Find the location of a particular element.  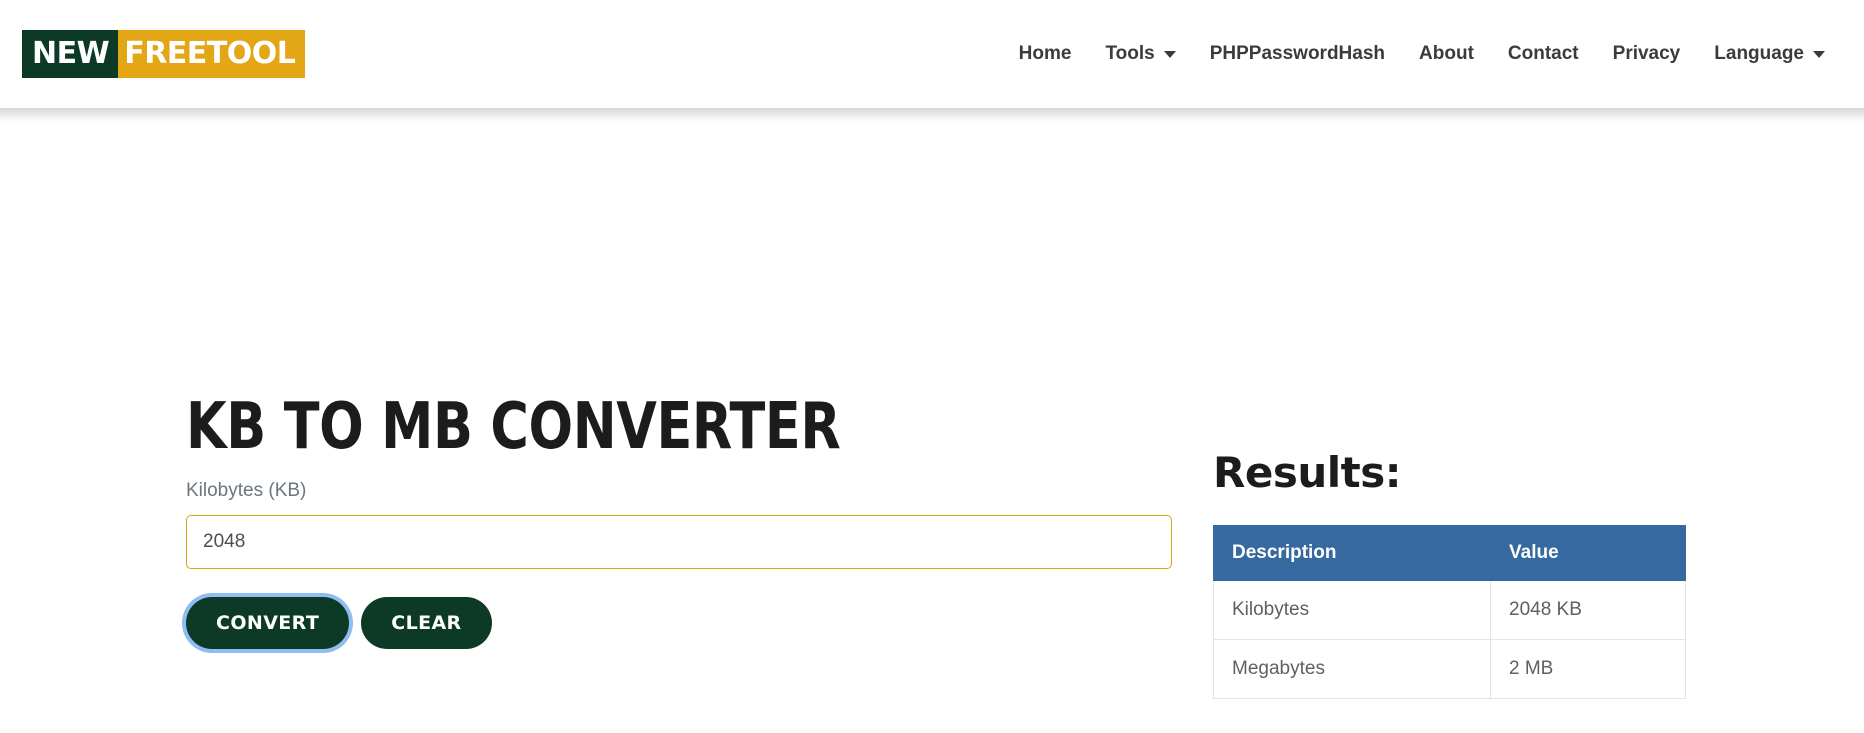

page-title: KB TO MB CONVERTER is located at coordinates (513, 426).